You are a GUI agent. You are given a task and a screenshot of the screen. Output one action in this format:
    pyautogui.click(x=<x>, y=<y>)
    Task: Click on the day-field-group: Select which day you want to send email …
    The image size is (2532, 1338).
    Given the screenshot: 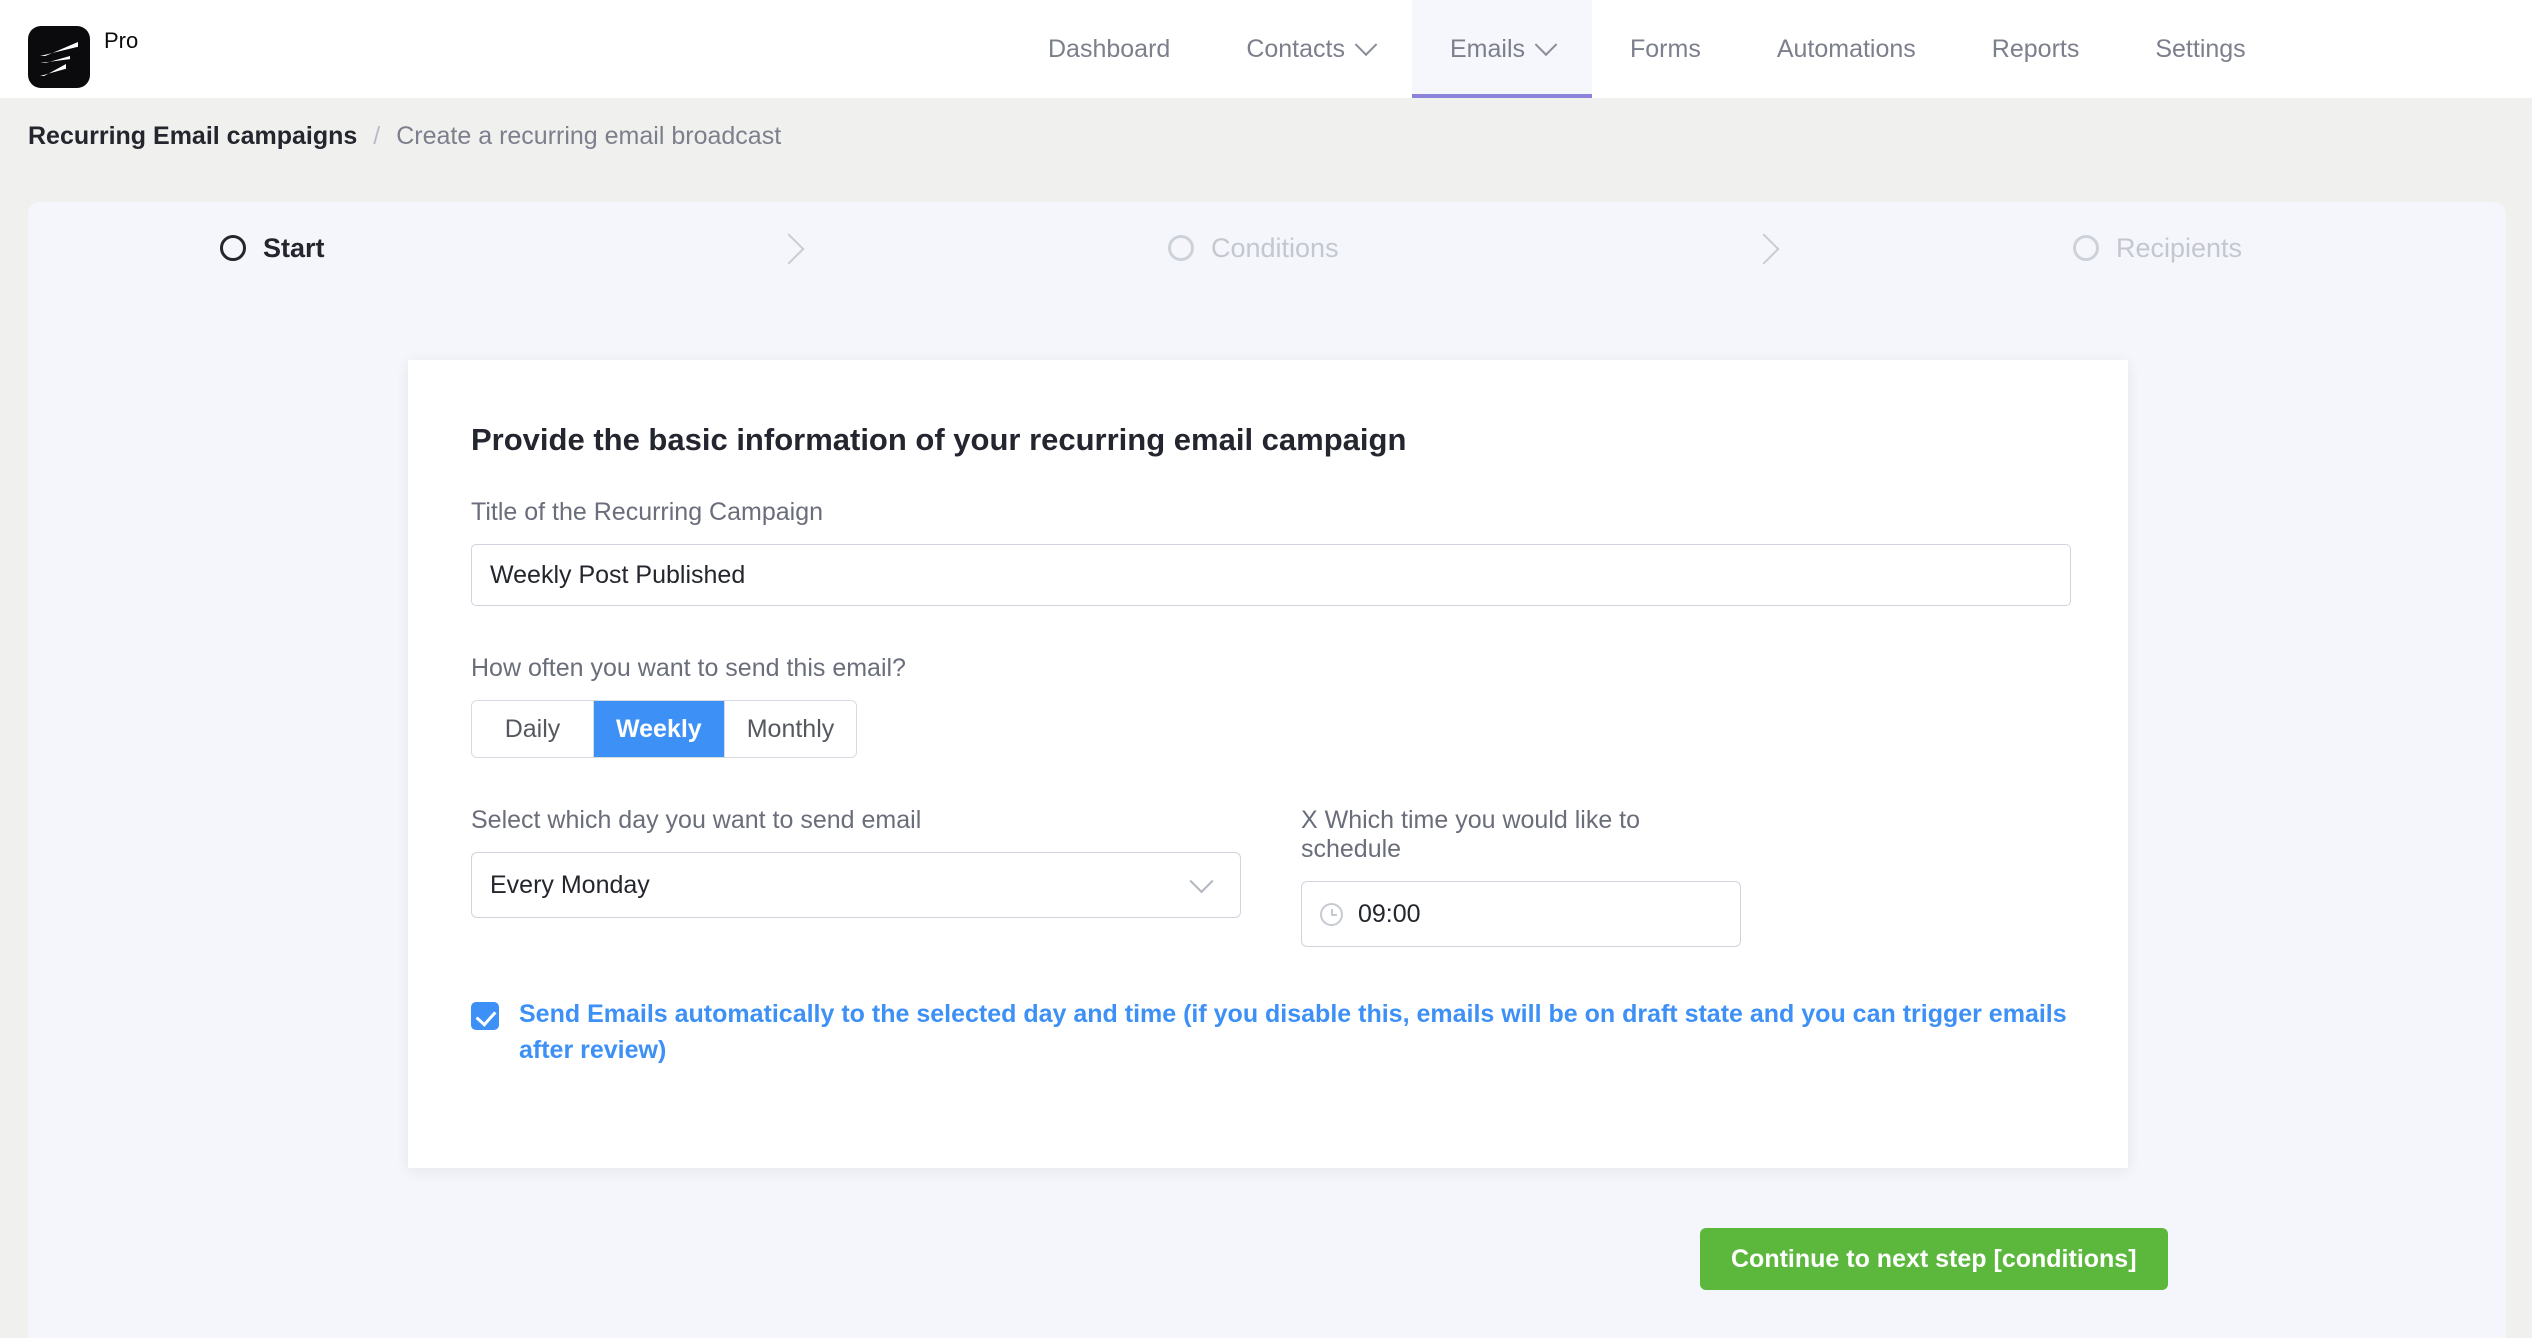 What is the action you would take?
    pyautogui.click(x=856, y=876)
    